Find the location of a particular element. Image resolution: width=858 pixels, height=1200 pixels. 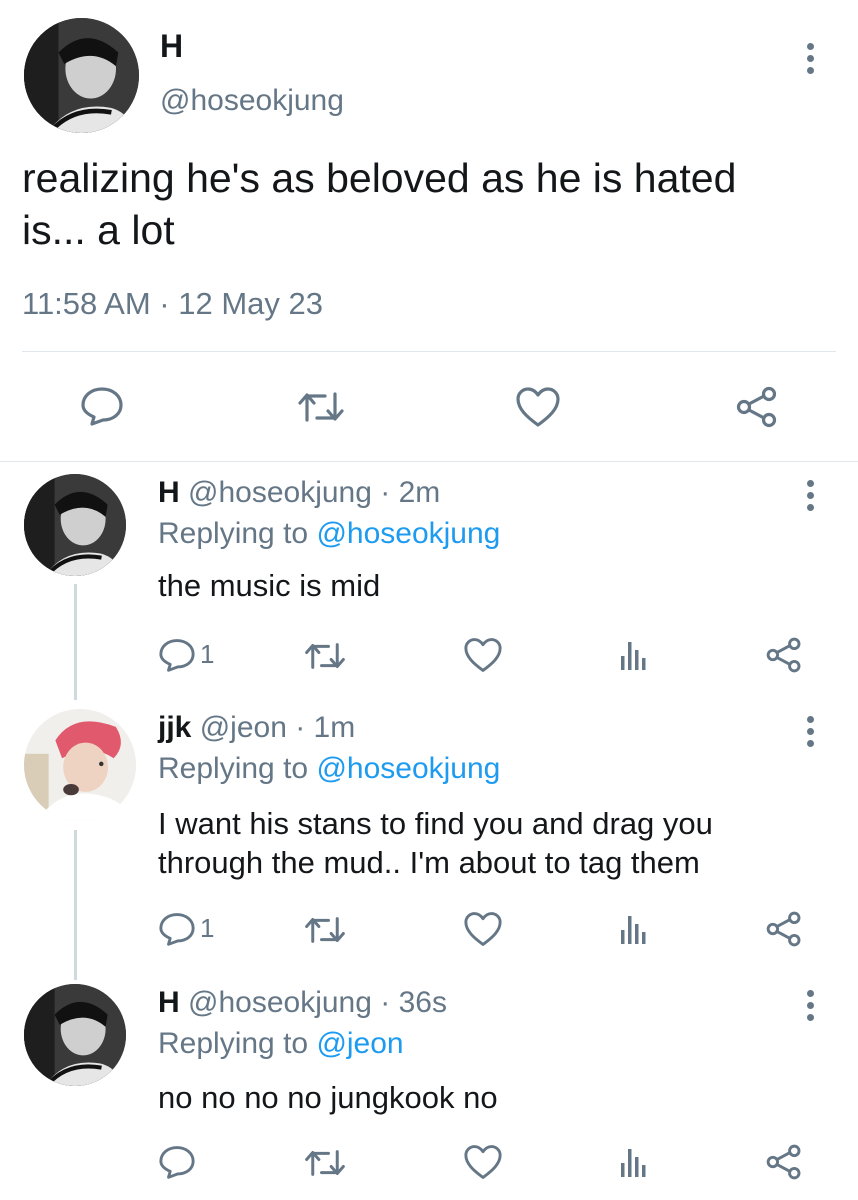

reply-header: jjk @jeon · 1m is located at coordinates (256, 728).